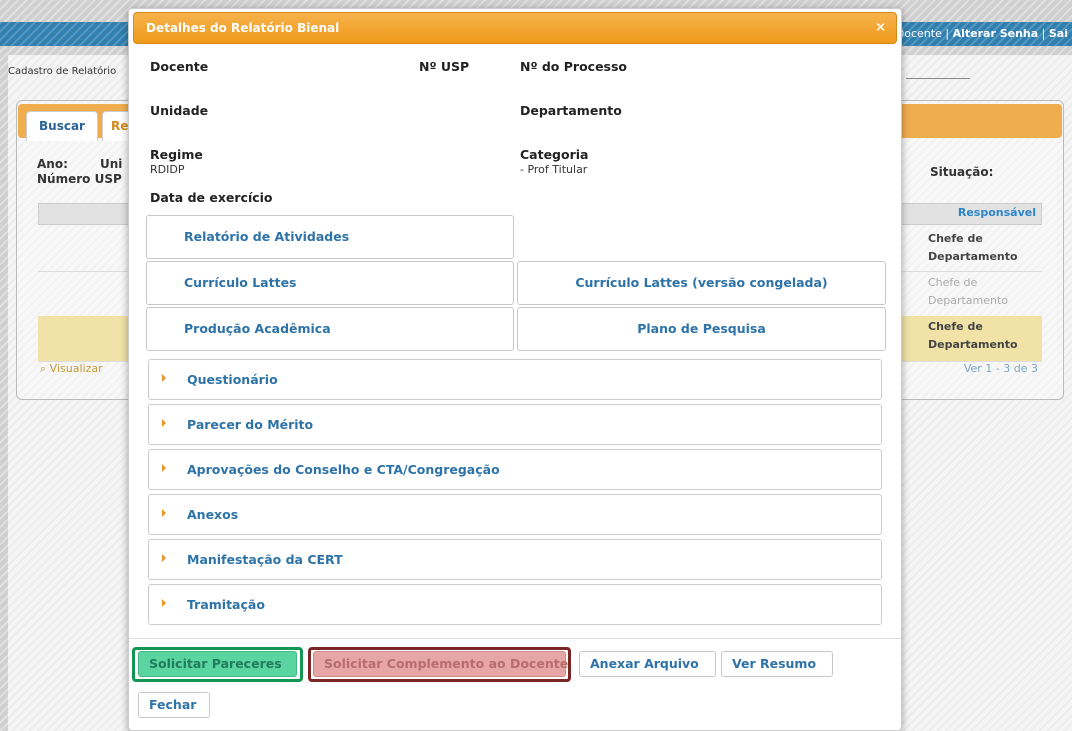 The image size is (1072, 731). I want to click on dialog-footer-divider, so click(515, 638).